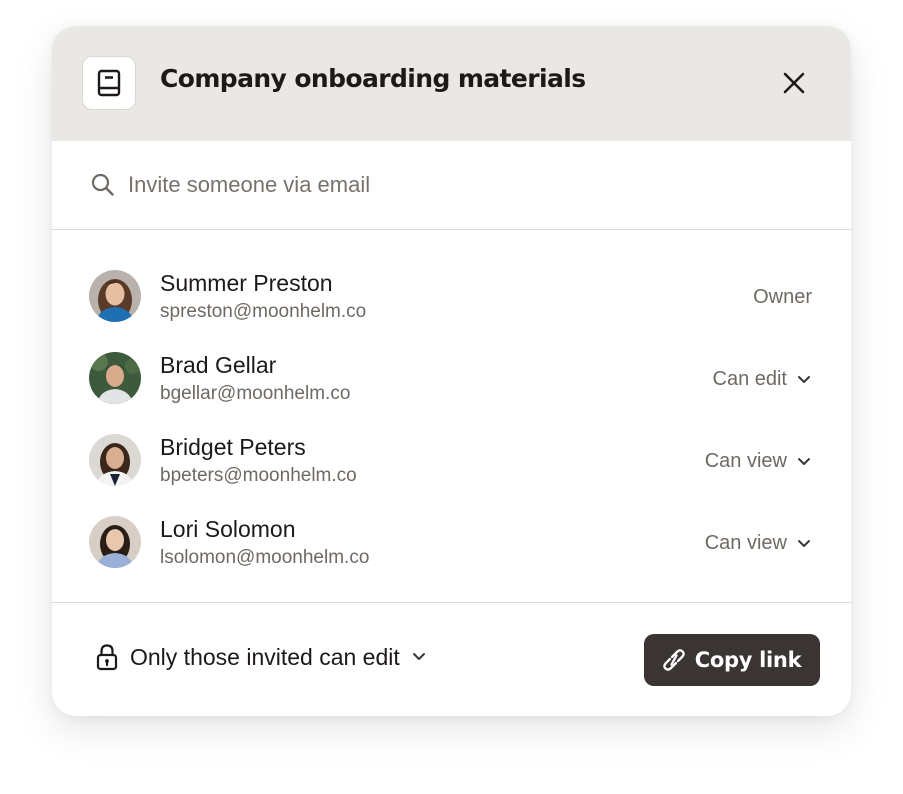 The image size is (903, 794). I want to click on person-name: Brad Gellar, so click(218, 365).